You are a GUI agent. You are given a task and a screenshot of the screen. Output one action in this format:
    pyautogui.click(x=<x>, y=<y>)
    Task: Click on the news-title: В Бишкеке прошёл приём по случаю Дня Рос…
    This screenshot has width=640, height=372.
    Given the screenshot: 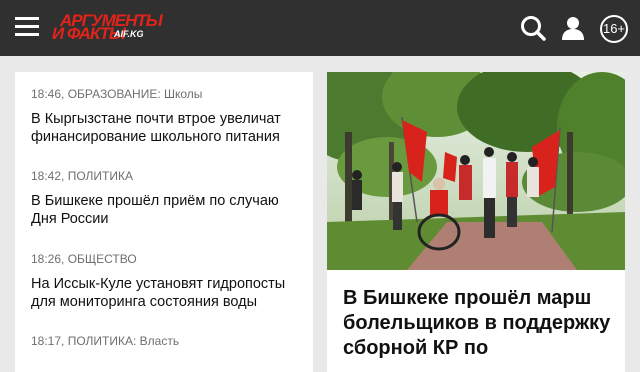 What is the action you would take?
    pyautogui.click(x=166, y=210)
    